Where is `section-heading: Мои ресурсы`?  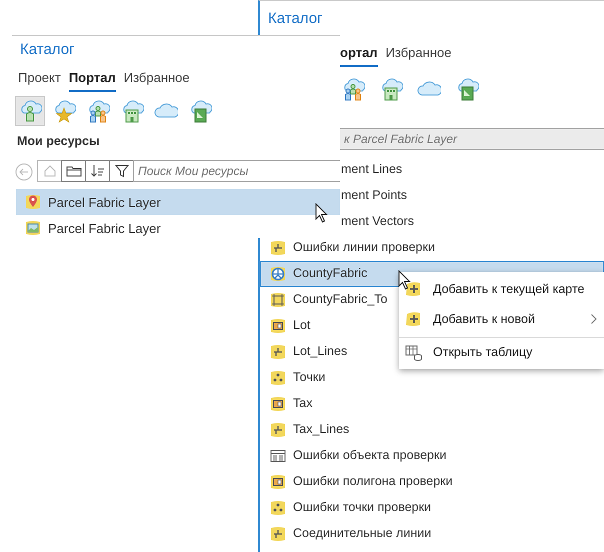
section-heading: Мои ресурсы is located at coordinates (58, 141).